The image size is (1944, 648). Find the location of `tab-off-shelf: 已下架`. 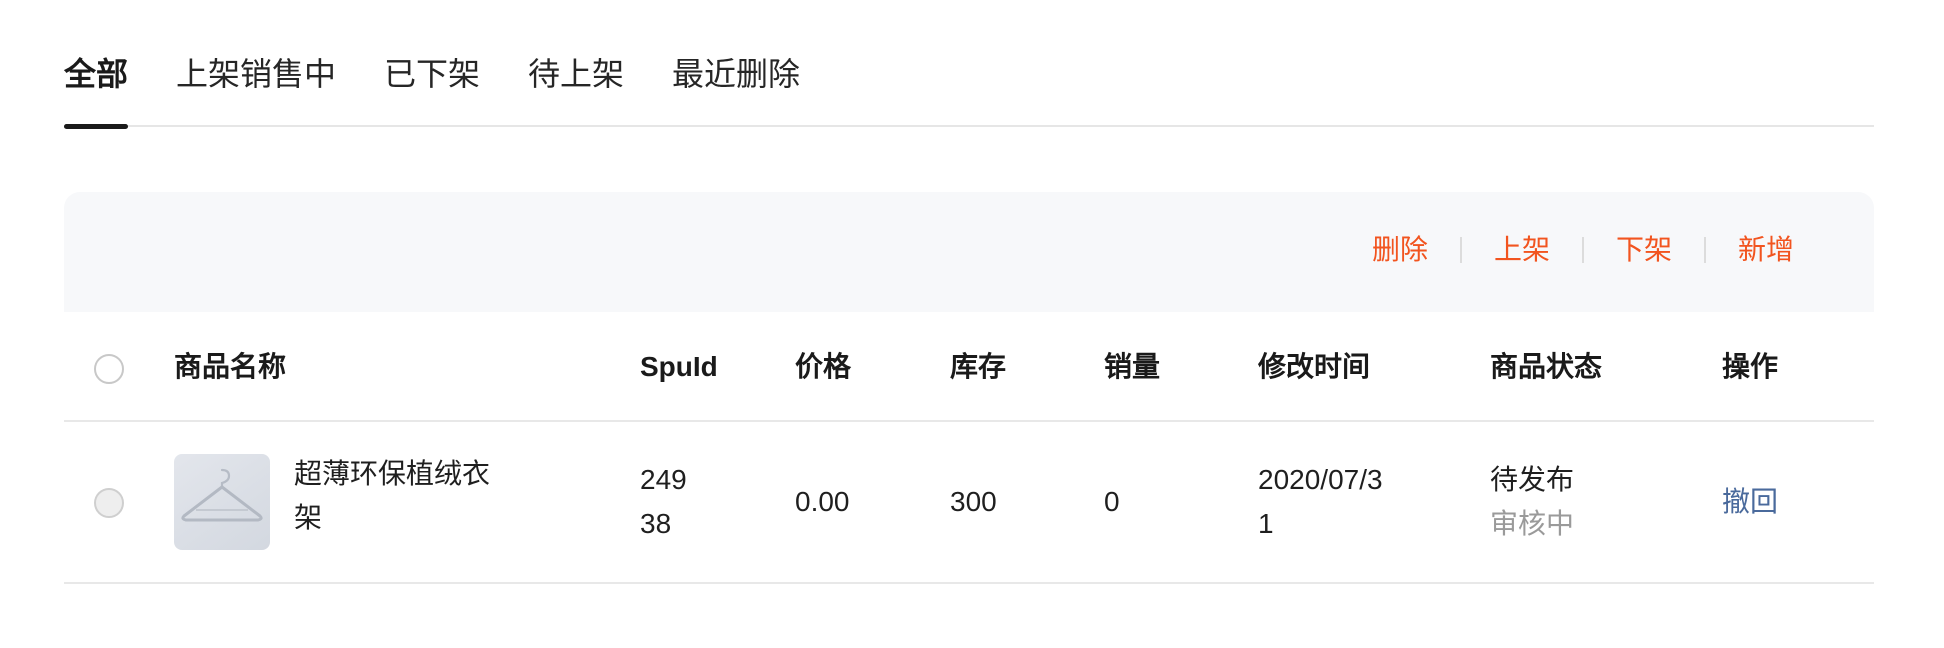

tab-off-shelf: 已下架 is located at coordinates (432, 74).